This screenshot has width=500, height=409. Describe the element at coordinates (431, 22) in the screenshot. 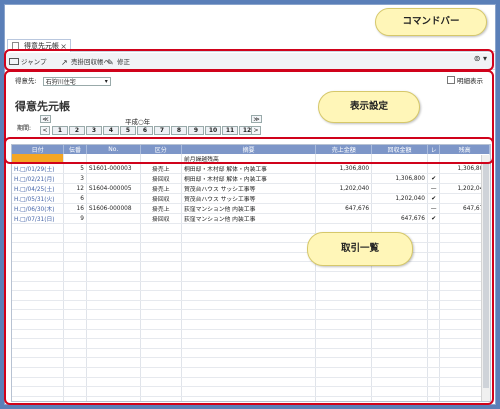

I see `command-bar-callout: コマンドバー` at that location.